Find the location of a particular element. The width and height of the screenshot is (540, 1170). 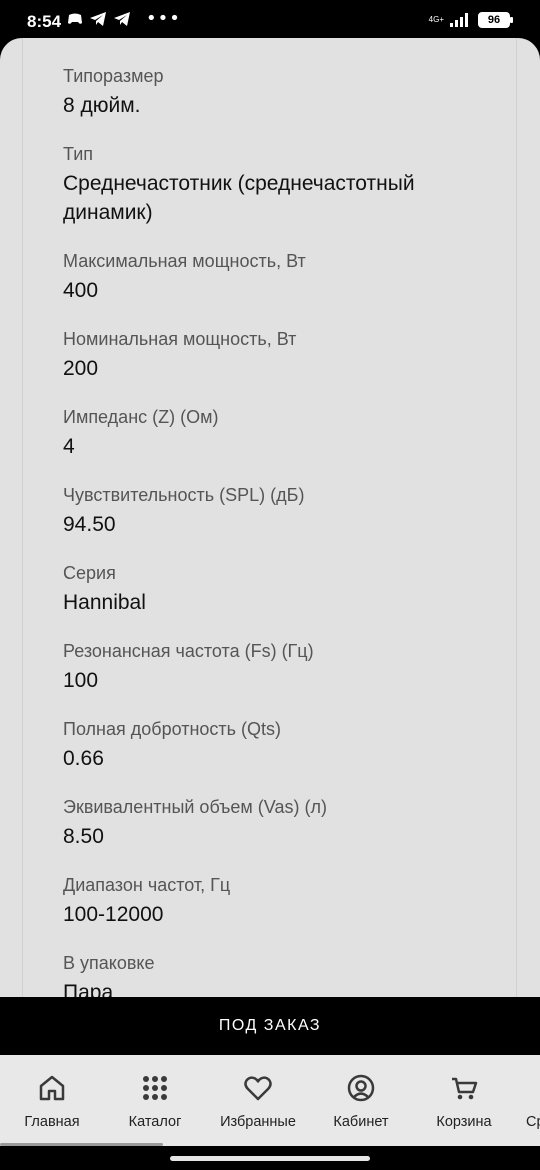

spec-label: Типоразмер is located at coordinates (113, 76).